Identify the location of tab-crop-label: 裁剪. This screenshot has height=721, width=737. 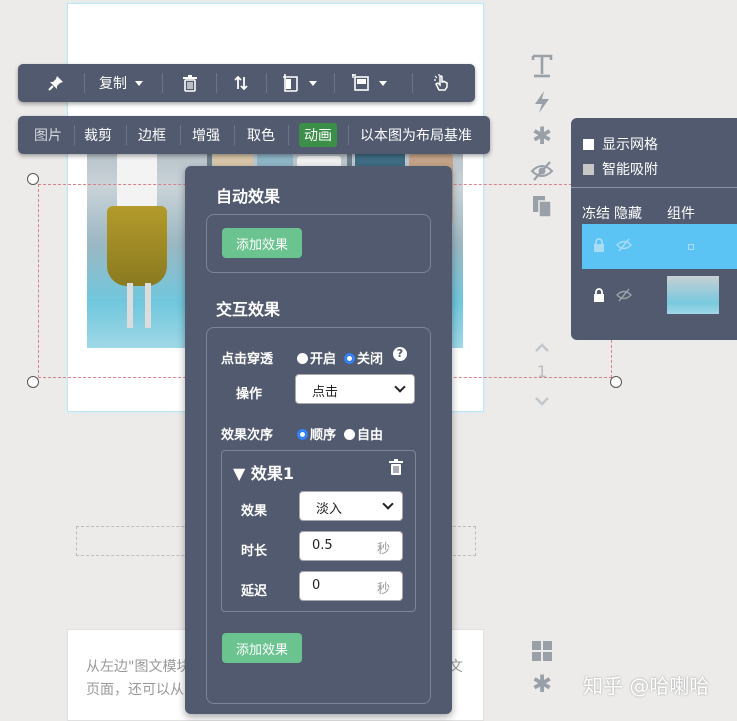
(98, 136).